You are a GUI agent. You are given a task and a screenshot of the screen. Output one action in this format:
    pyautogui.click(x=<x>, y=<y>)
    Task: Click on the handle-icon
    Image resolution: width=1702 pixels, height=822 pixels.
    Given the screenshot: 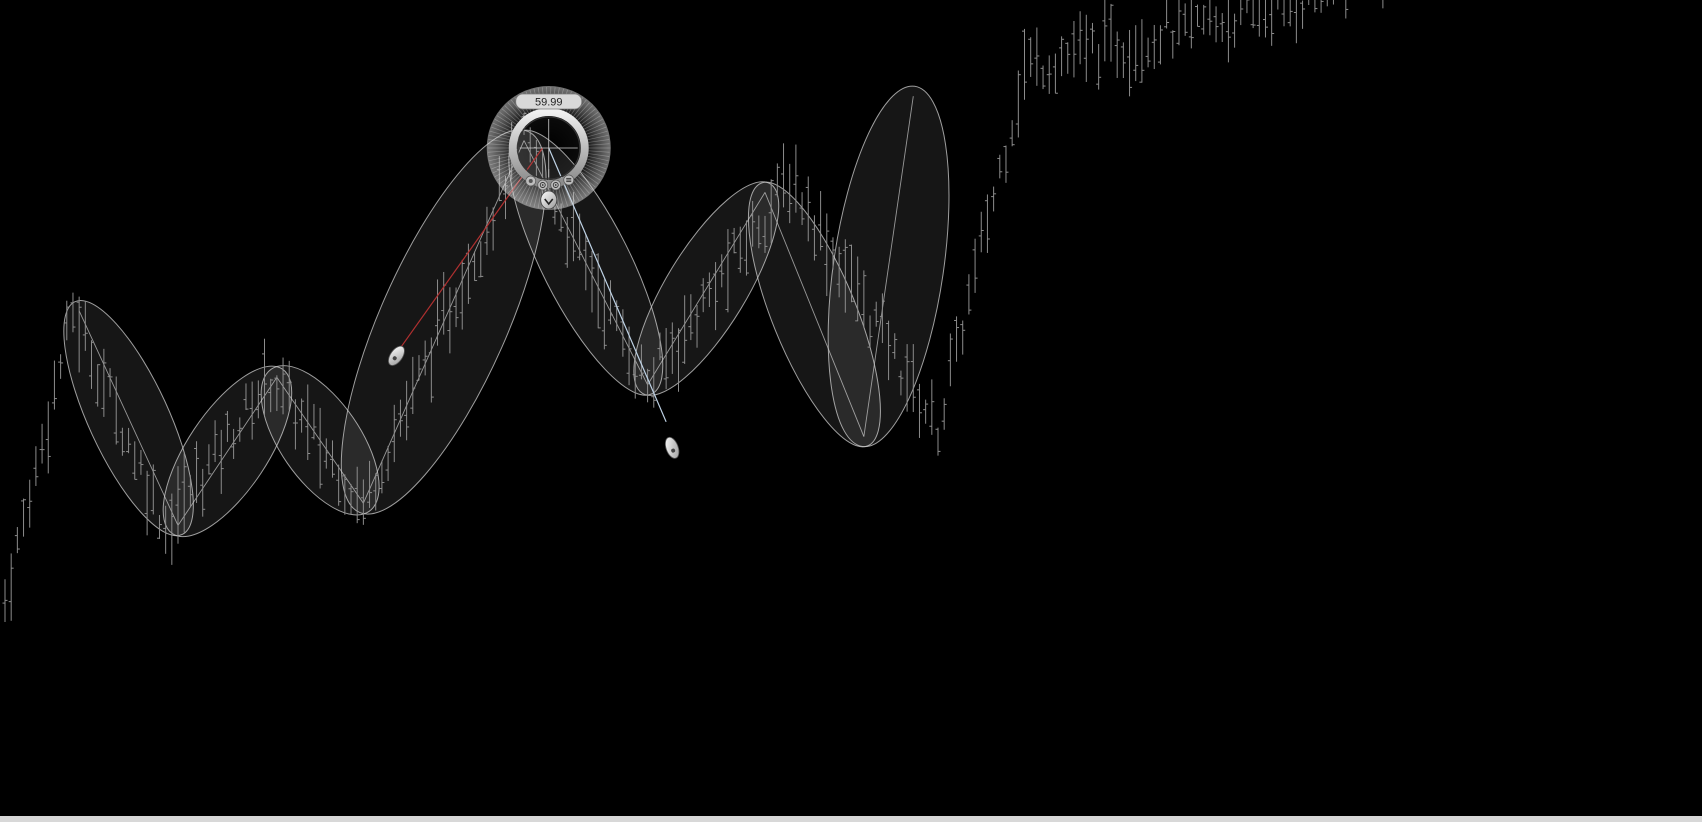 What is the action you would take?
    pyautogui.click(x=549, y=200)
    